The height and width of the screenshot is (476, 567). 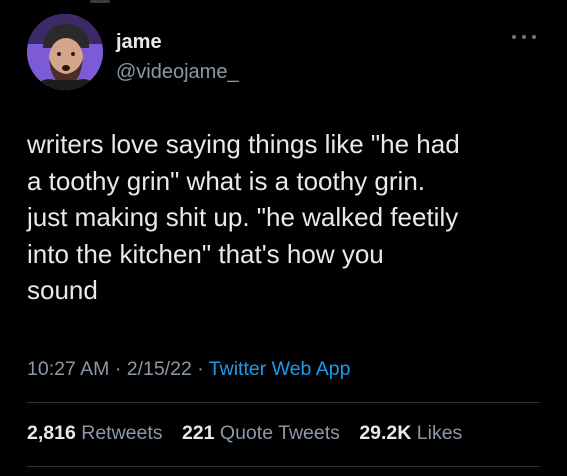 I want to click on more-options-icon, so click(x=524, y=37).